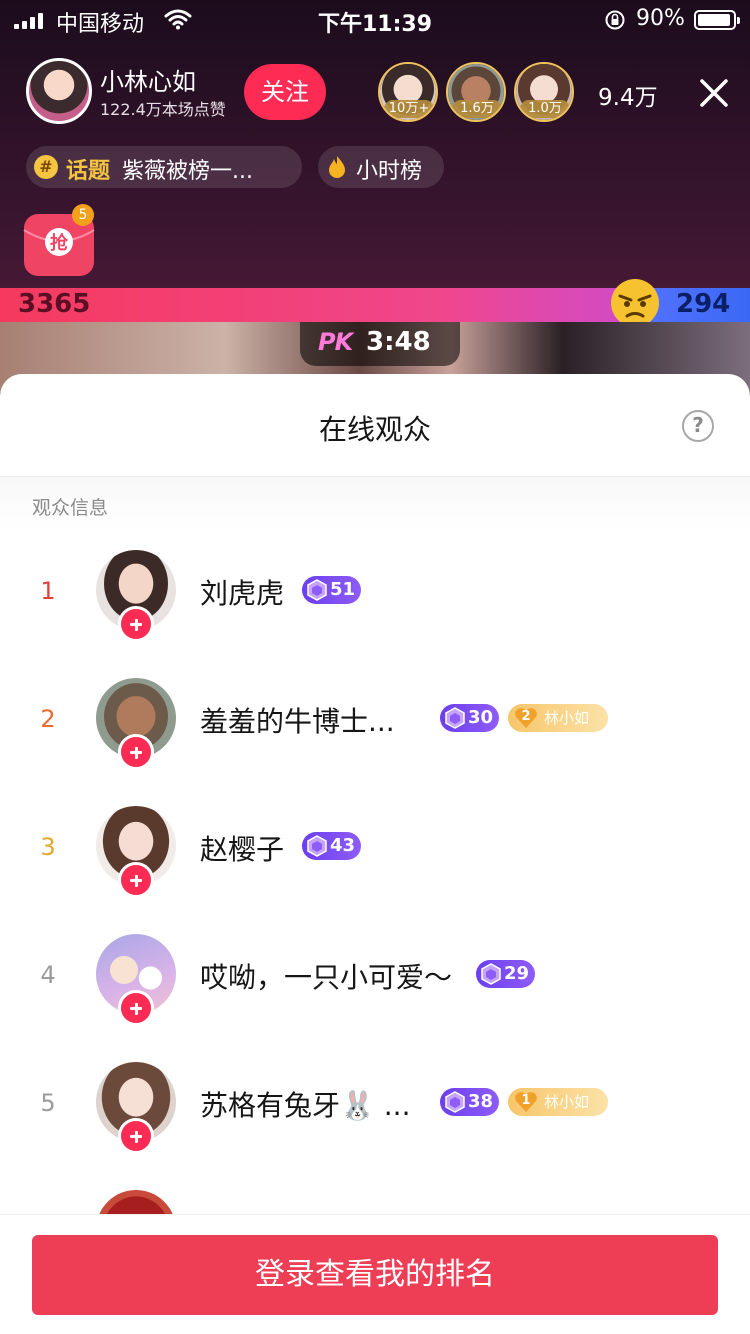 The height and width of the screenshot is (1334, 750). I want to click on level-number: 30, so click(481, 717).